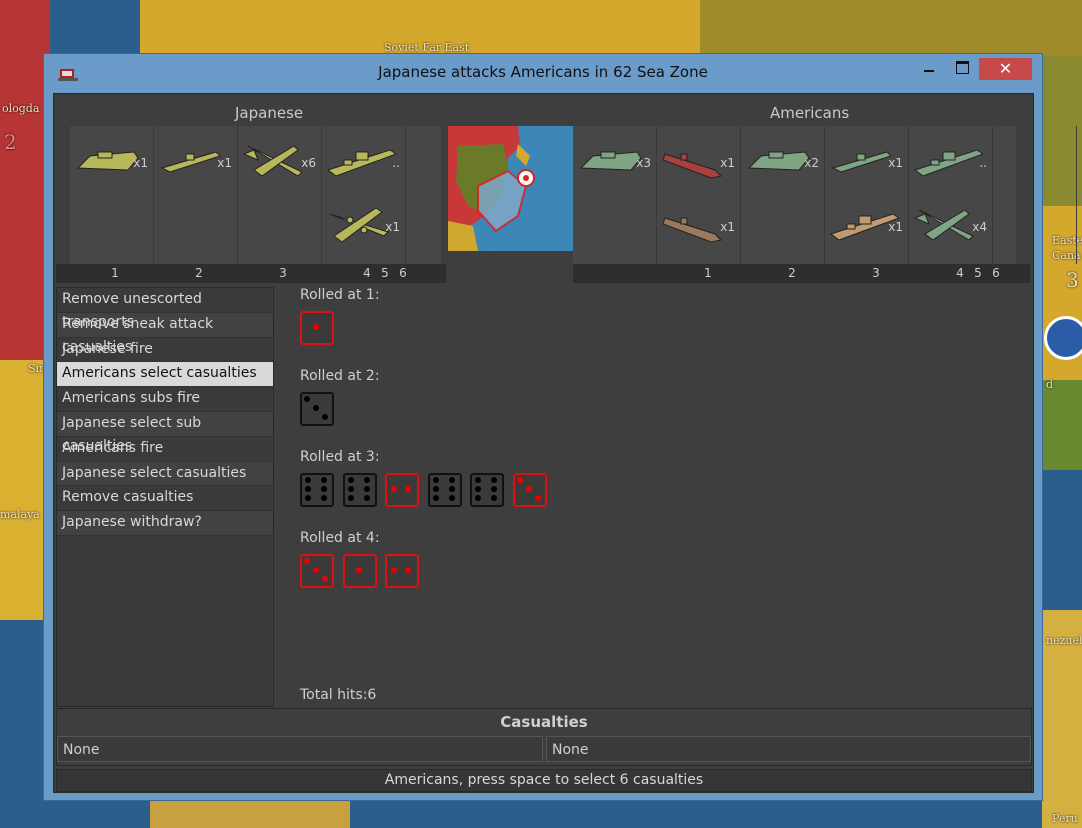  What do you see at coordinates (643, 163) in the screenshot?
I see `unit-count: x3` at bounding box center [643, 163].